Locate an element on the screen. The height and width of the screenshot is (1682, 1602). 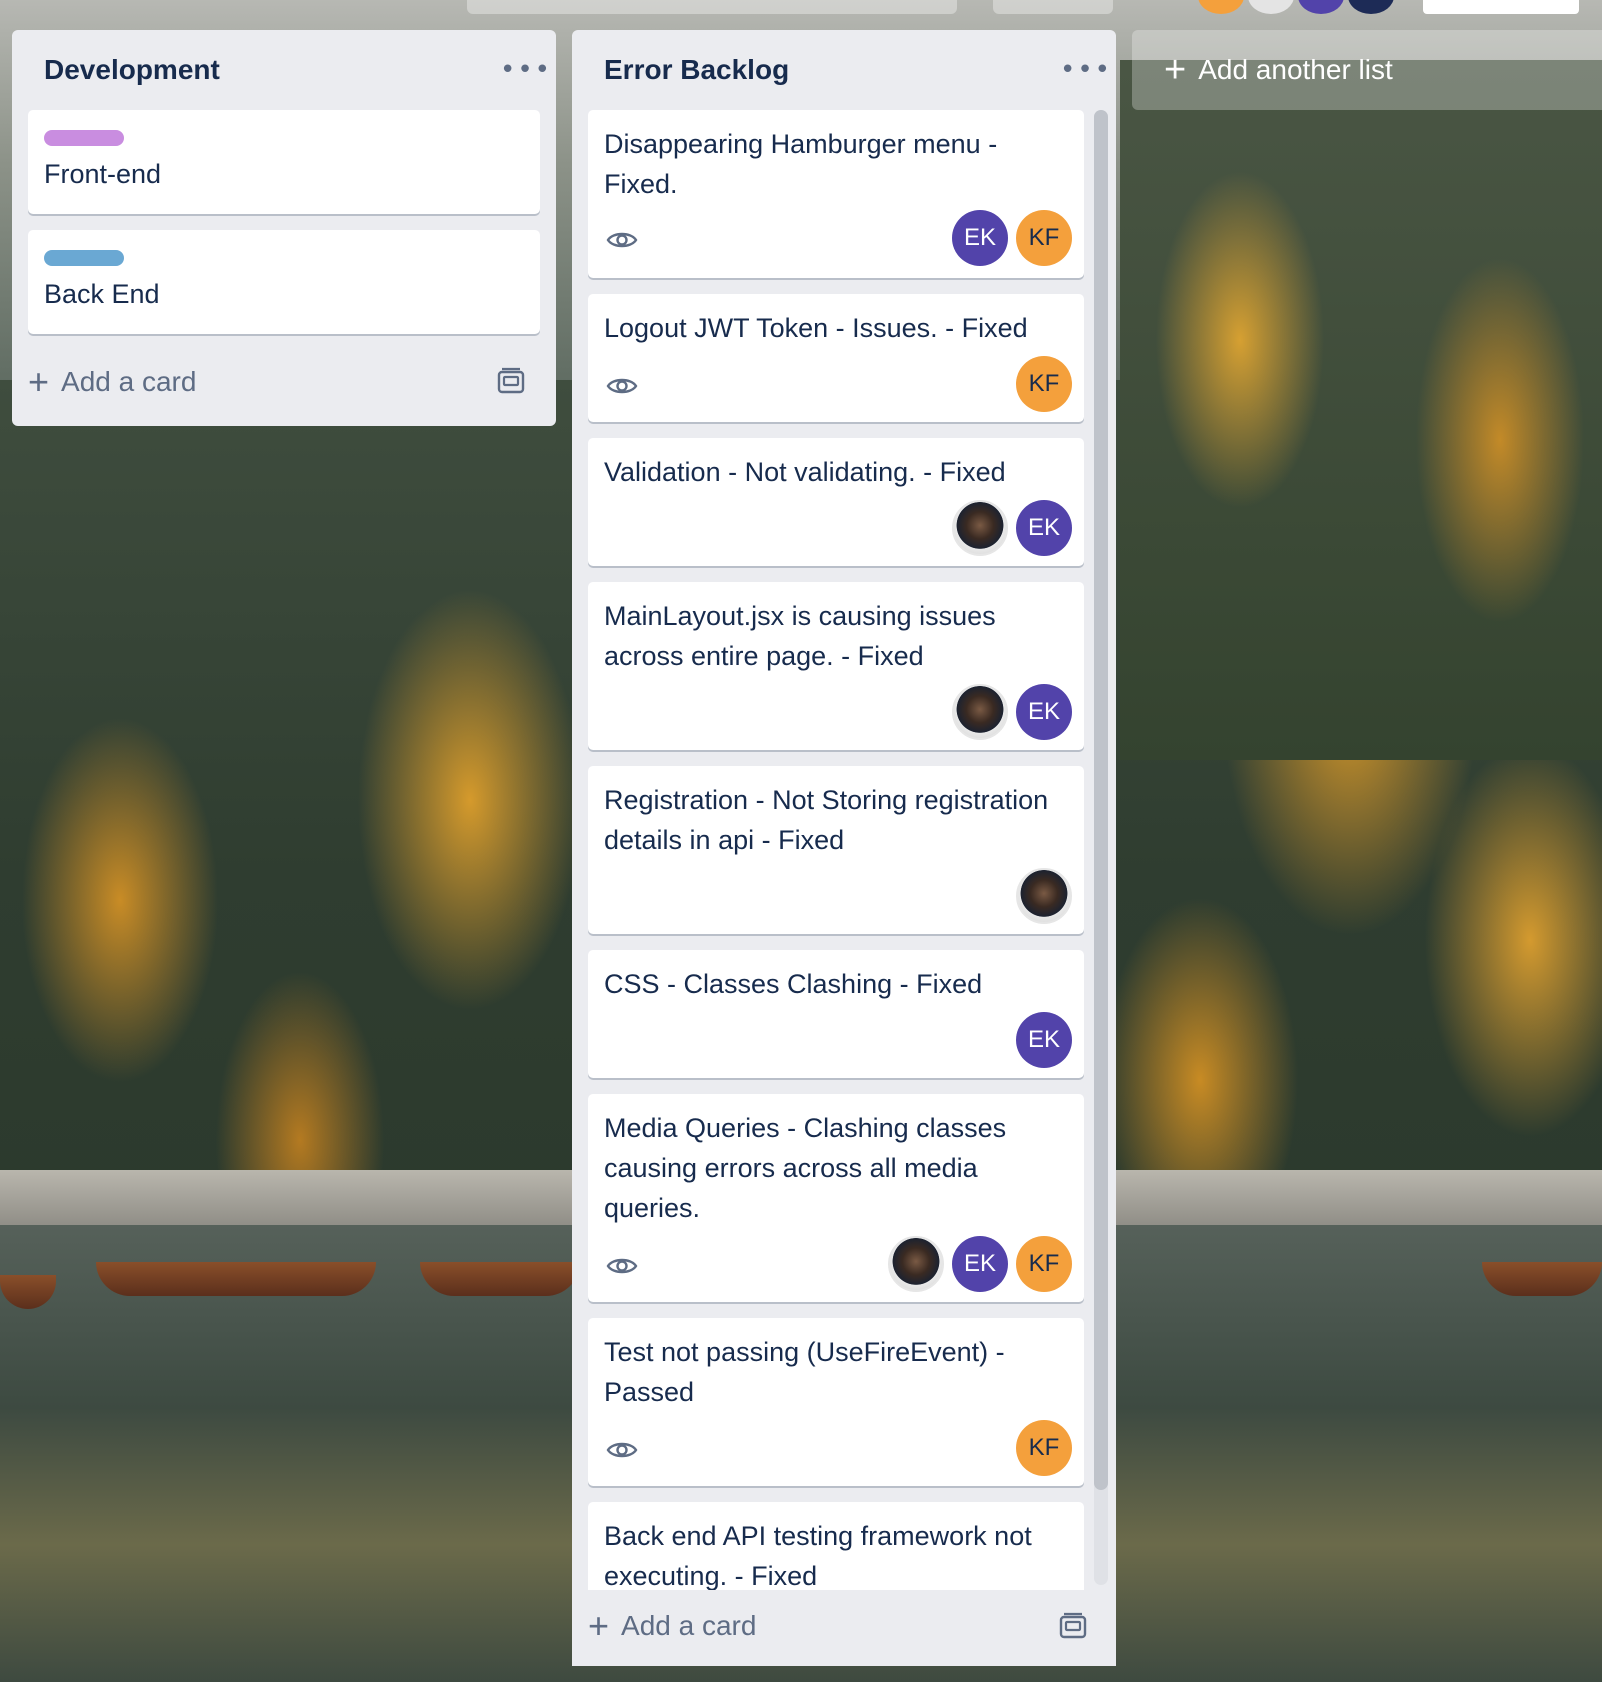
add-list-label: Add another list is located at coordinates (1295, 69).